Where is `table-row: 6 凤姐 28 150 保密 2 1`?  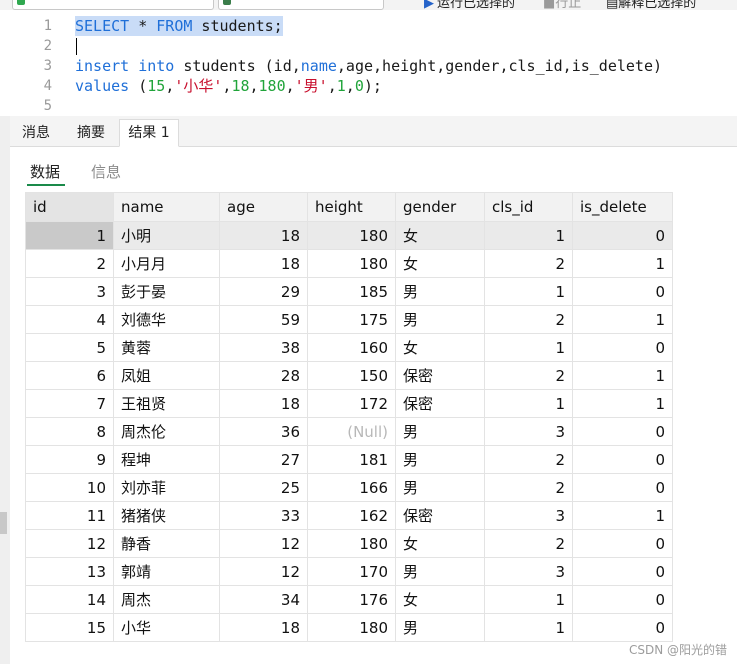 table-row: 6 凤姐 28 150 保密 2 1 is located at coordinates (349, 375).